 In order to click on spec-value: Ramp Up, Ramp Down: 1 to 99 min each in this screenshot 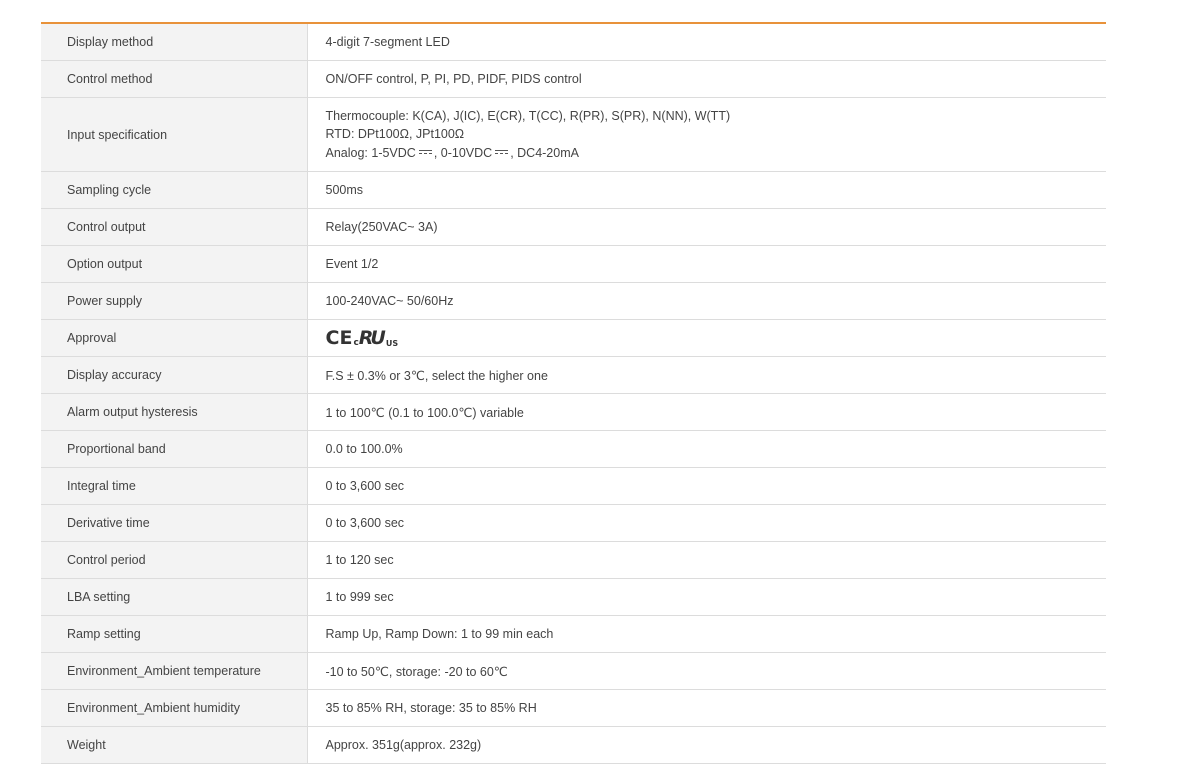, I will do `click(706, 634)`.